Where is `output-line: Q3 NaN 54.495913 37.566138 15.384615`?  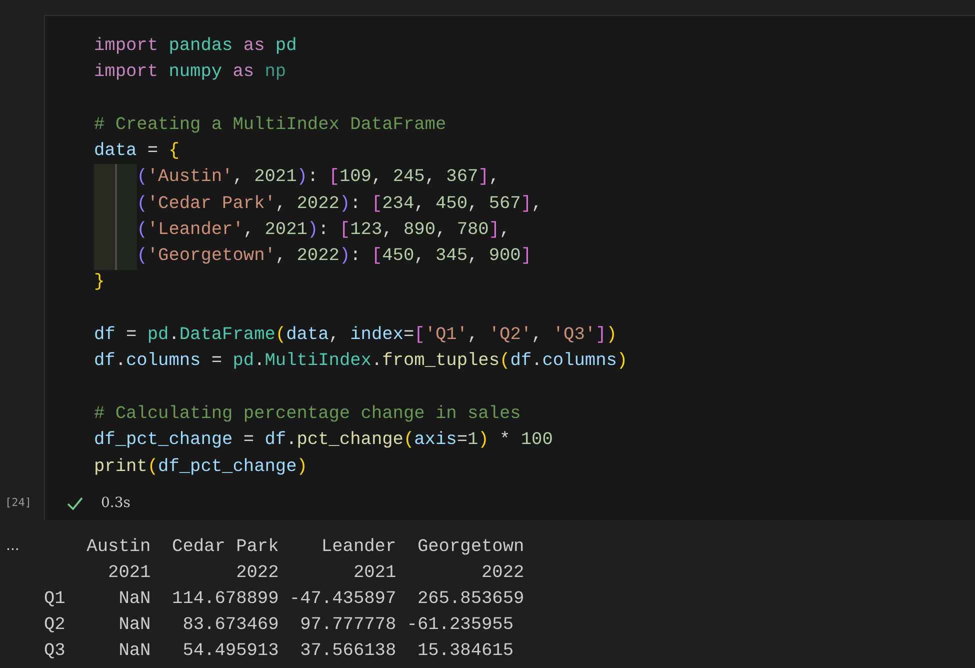 output-line: Q3 NaN 54.495913 37.566138 15.384615 is located at coordinates (279, 652).